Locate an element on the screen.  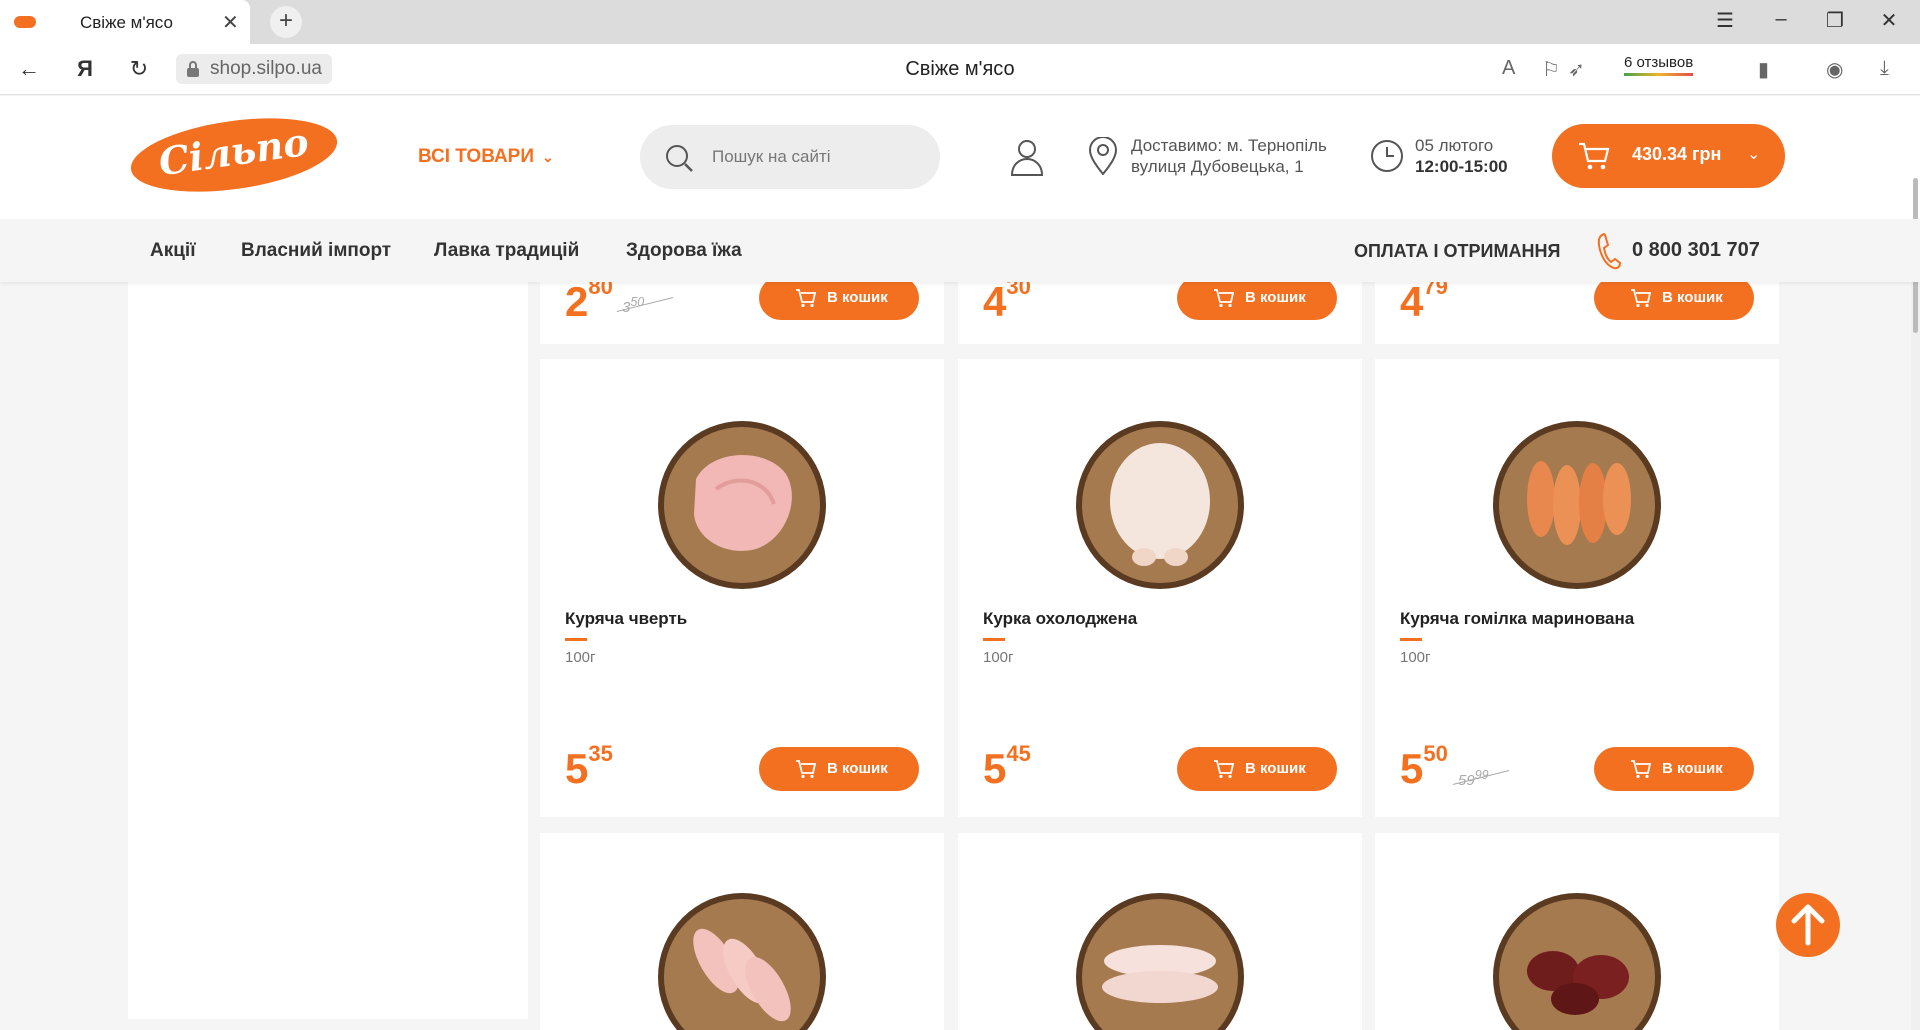
menu-item-own-import: Власний імпорт is located at coordinates (316, 251).